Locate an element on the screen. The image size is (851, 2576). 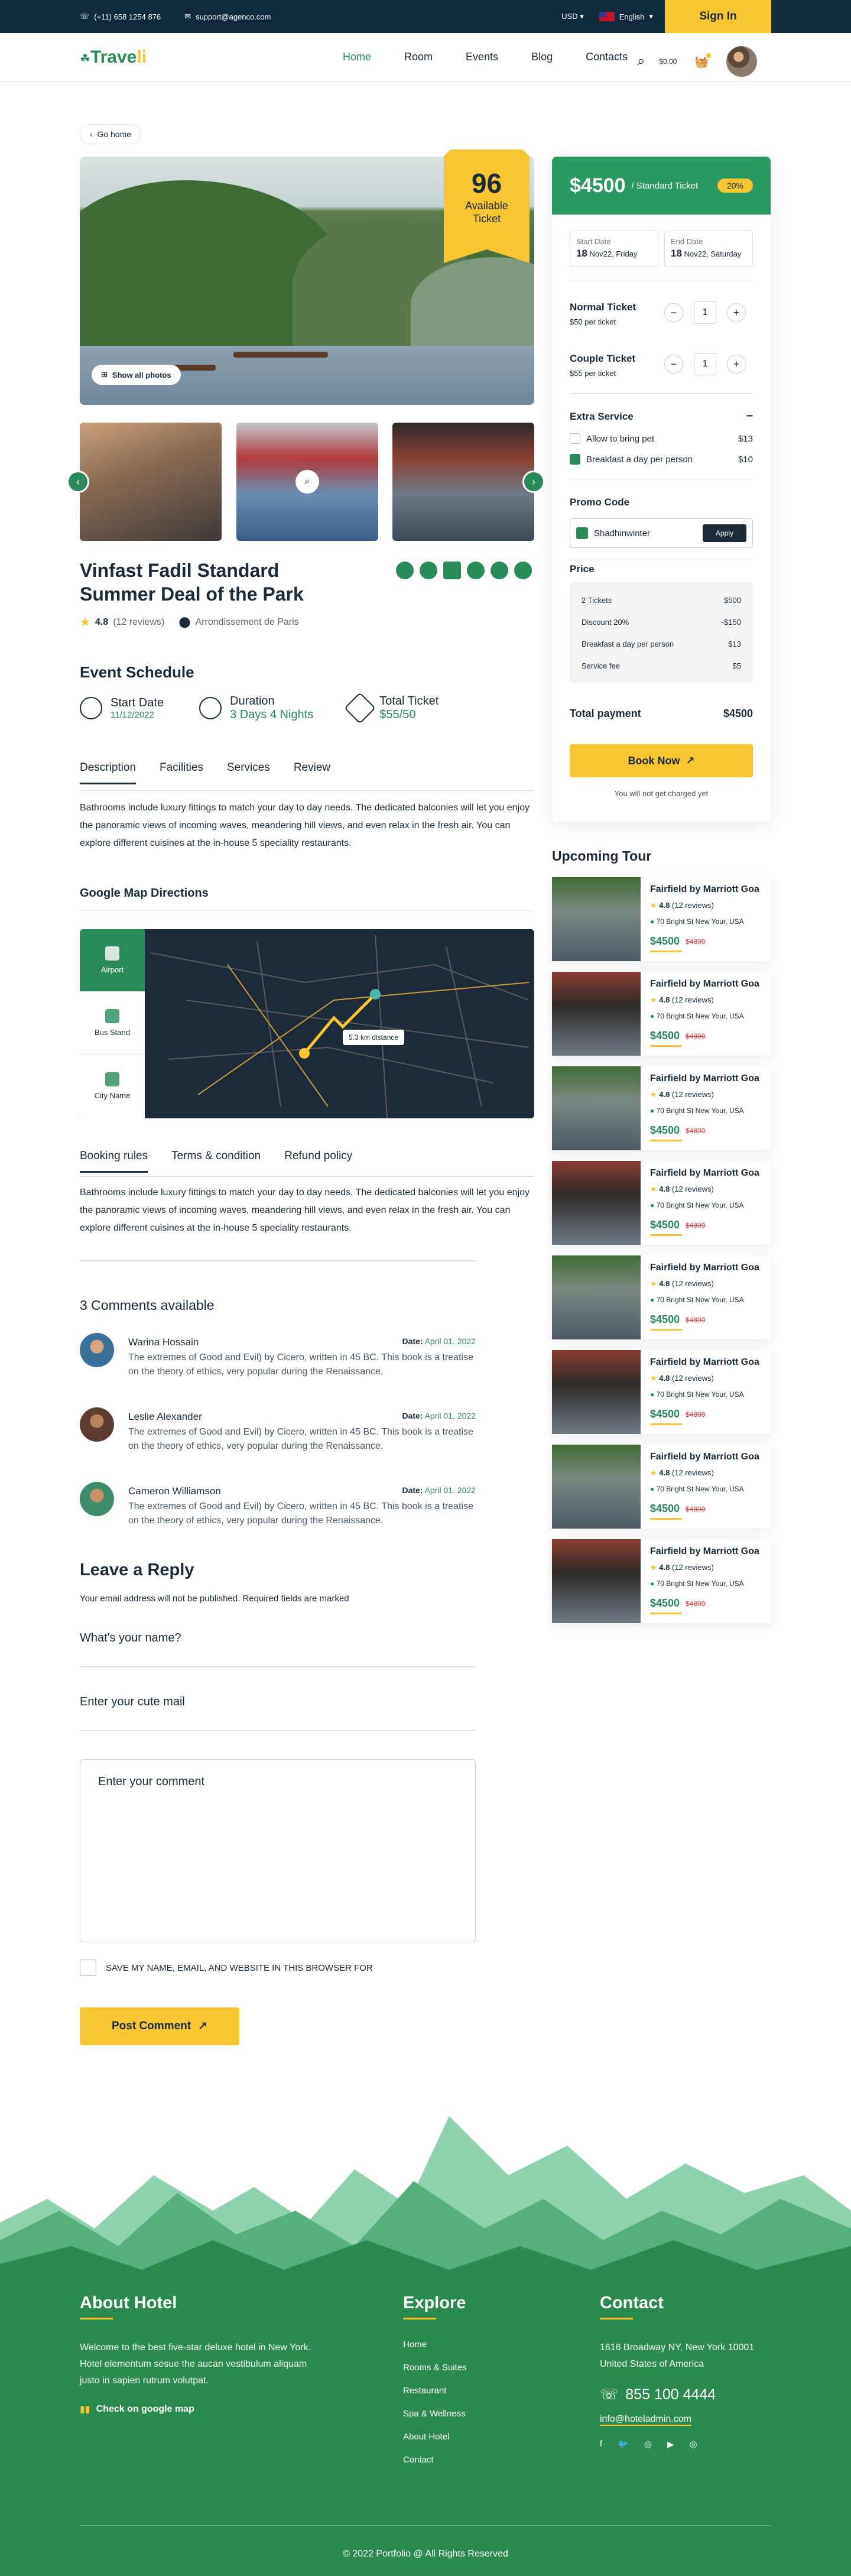
search-icon: ⌕ is located at coordinates (641, 61).